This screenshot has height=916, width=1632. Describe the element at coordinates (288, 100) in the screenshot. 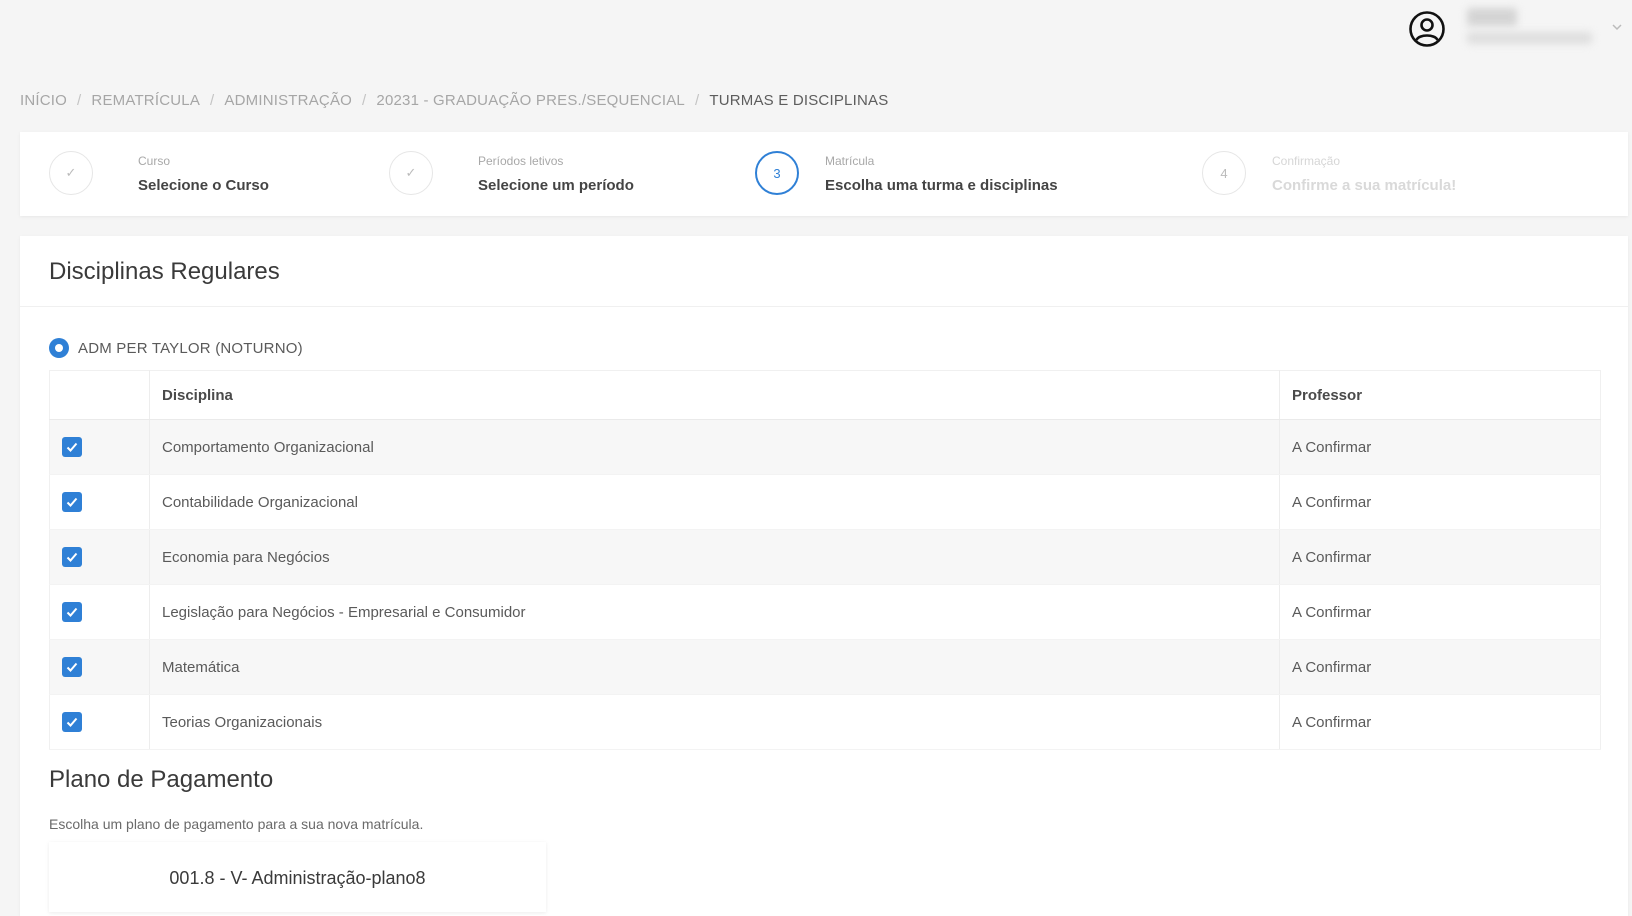

I see `breadcrumb-item-administracao: ADMINISTRAÇÃO` at that location.